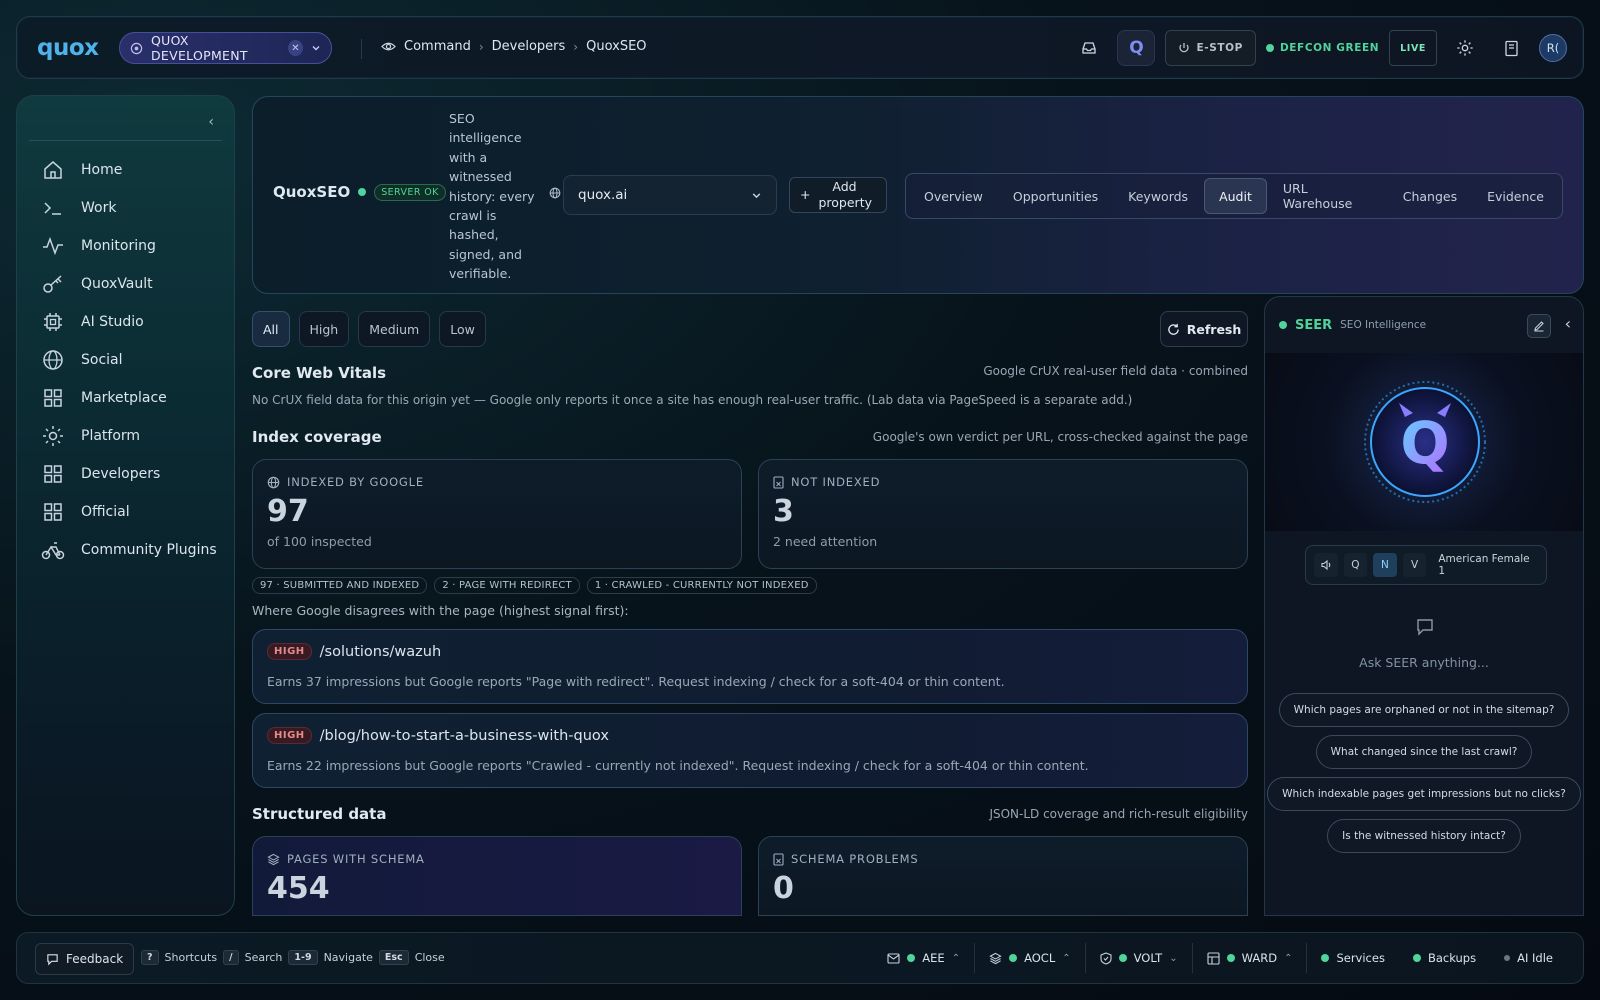 The image size is (1600, 1000). I want to click on issue-path: /blog/how-to-start-a-business-with-quox, so click(464, 736).